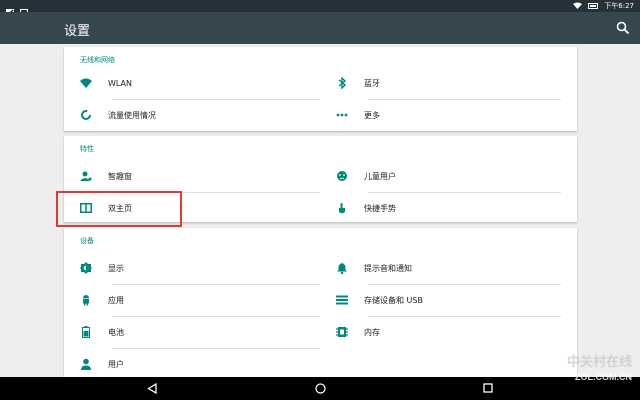 This screenshot has height=400, width=640. Describe the element at coordinates (120, 83) in the screenshot. I see `settings-item-label: WLAN` at that location.